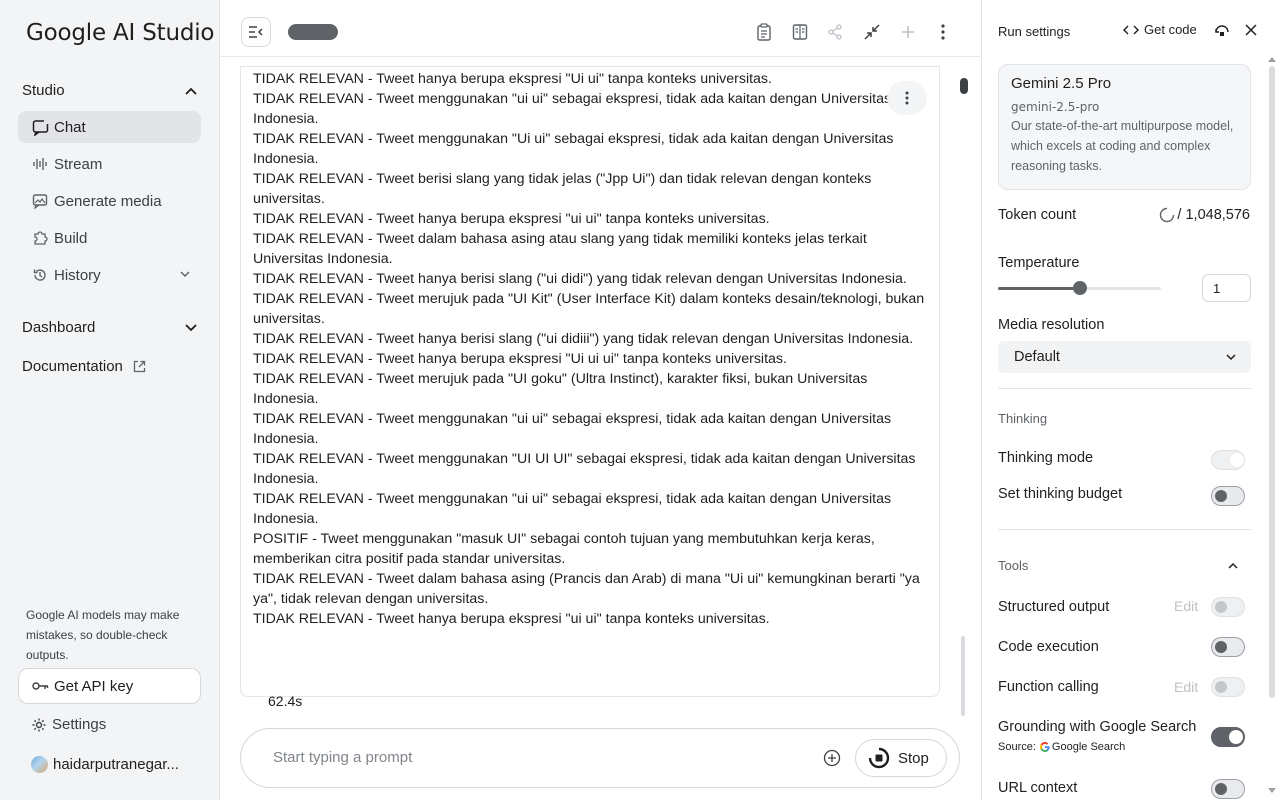 Image resolution: width=1280 pixels, height=800 pixels. I want to click on settings-scrollbar, so click(1272, 382).